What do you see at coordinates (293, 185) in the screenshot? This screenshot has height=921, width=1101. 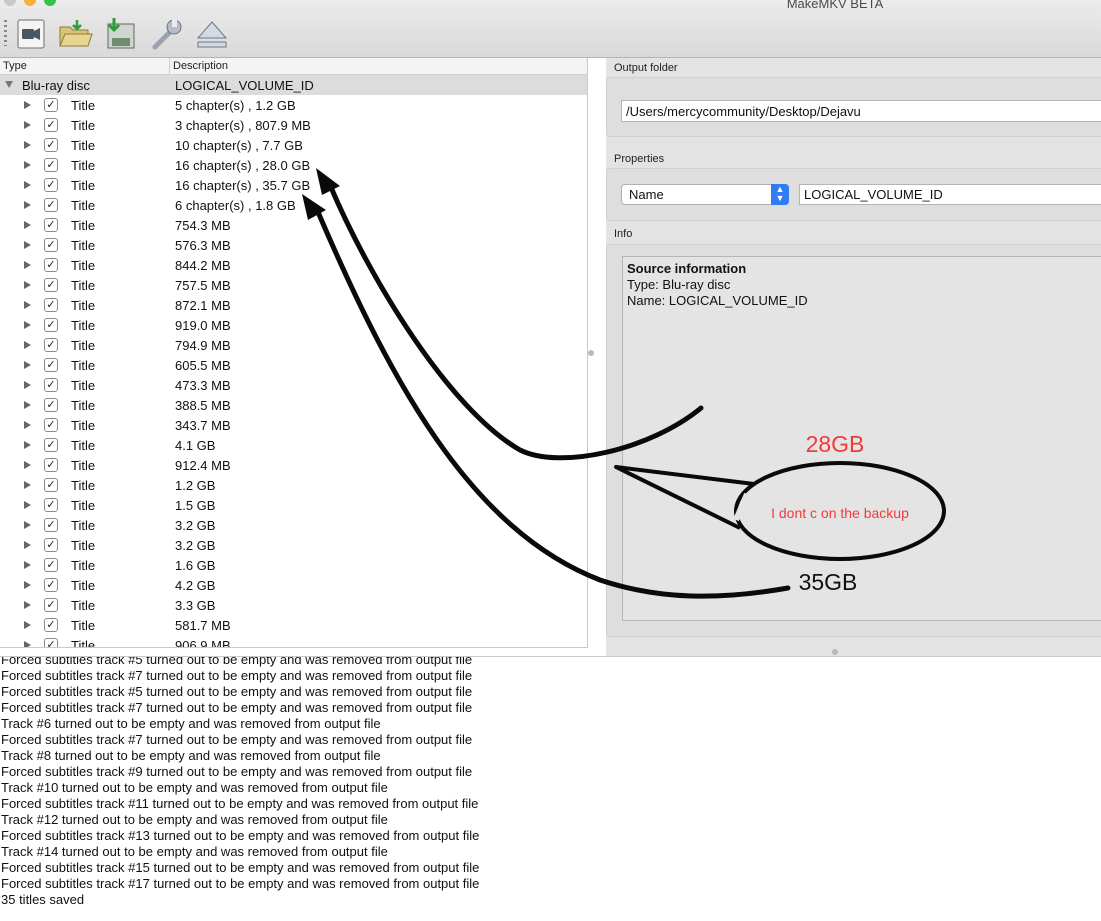 I see `title-row: ✓ Title 16 chapter(s) , 35.7 GB` at bounding box center [293, 185].